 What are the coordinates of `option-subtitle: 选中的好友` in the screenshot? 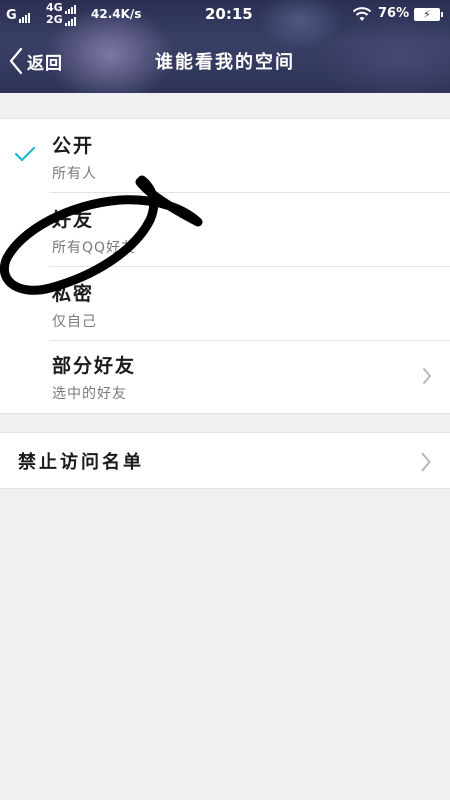 It's located at (89, 394).